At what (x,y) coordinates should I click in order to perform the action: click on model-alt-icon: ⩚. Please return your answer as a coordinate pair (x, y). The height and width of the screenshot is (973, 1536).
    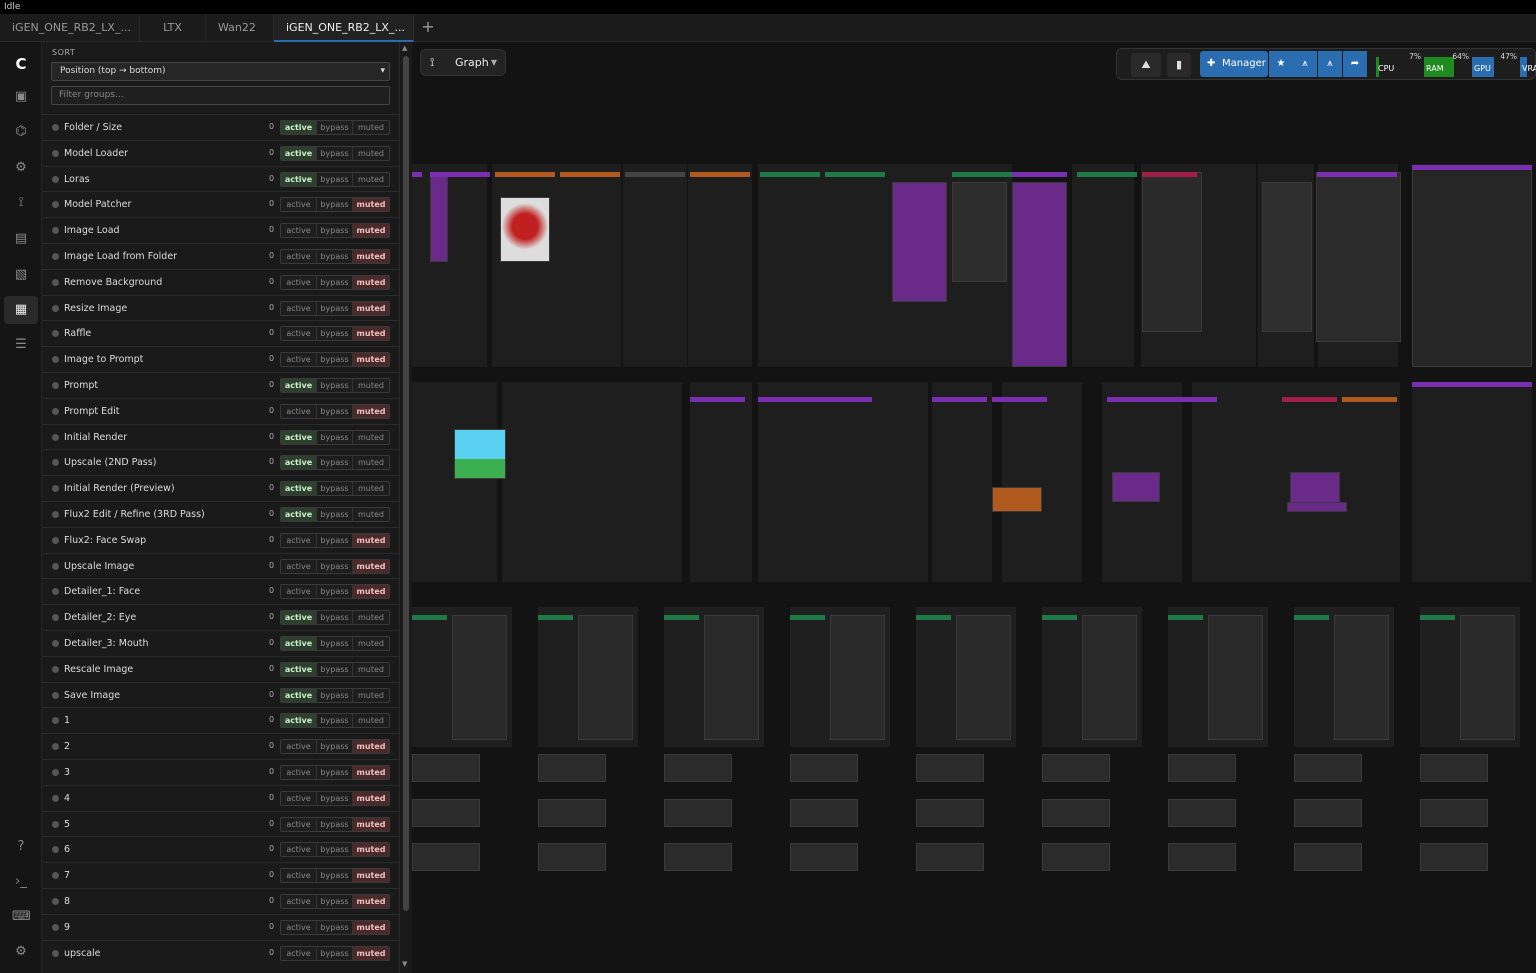
    Looking at the image, I should click on (1330, 64).